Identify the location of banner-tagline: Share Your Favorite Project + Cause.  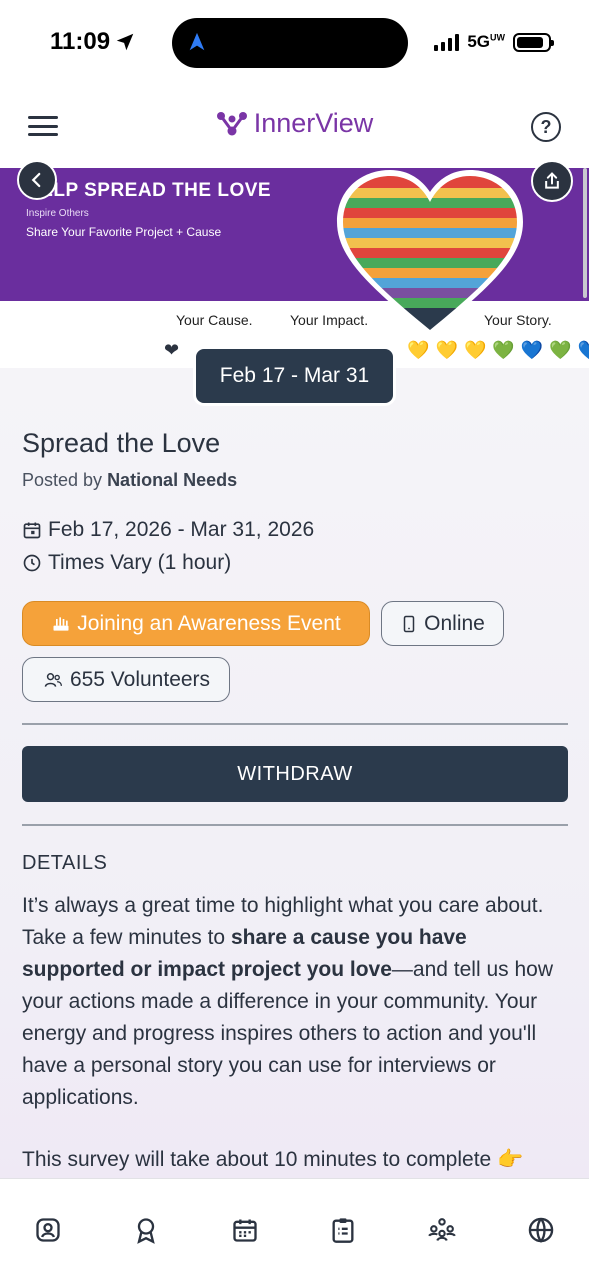
(124, 232).